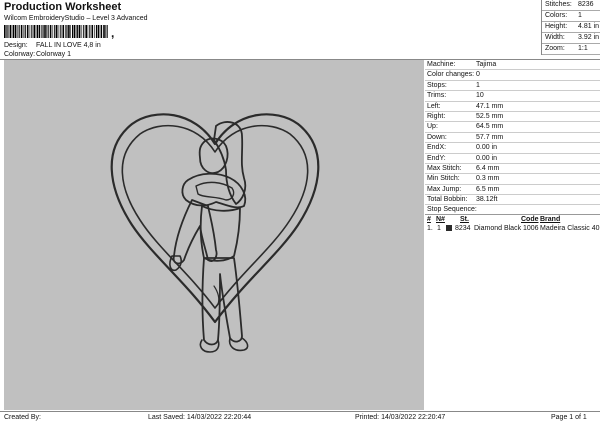 The image size is (600, 425). I want to click on info-value: 0.3 mm, so click(488, 179).